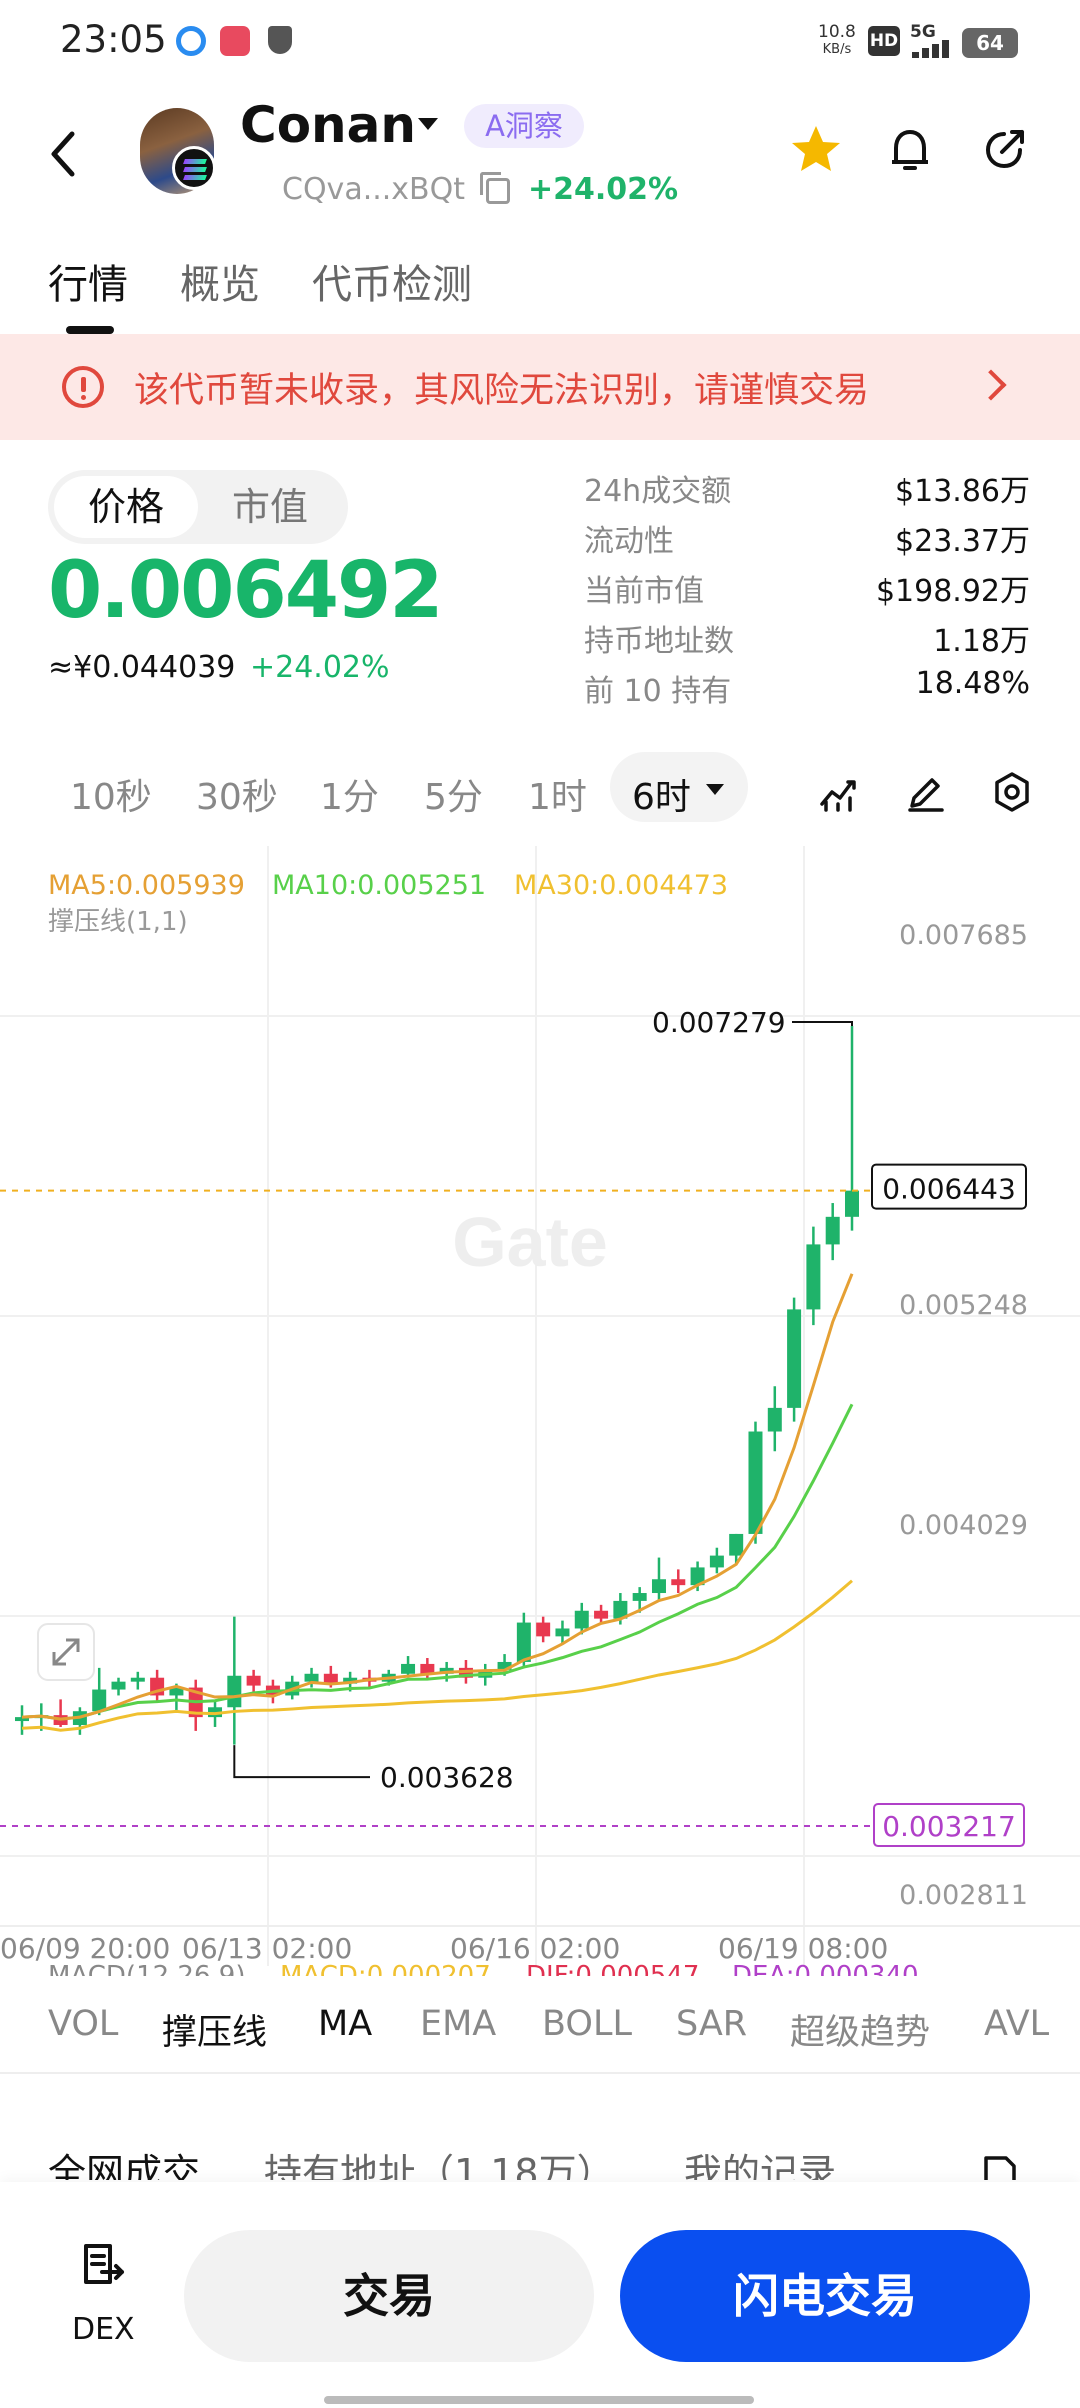 This screenshot has width=1080, height=2408. Describe the element at coordinates (214, 2029) in the screenshot. I see `ind-support-resistance: 撑压线` at that location.